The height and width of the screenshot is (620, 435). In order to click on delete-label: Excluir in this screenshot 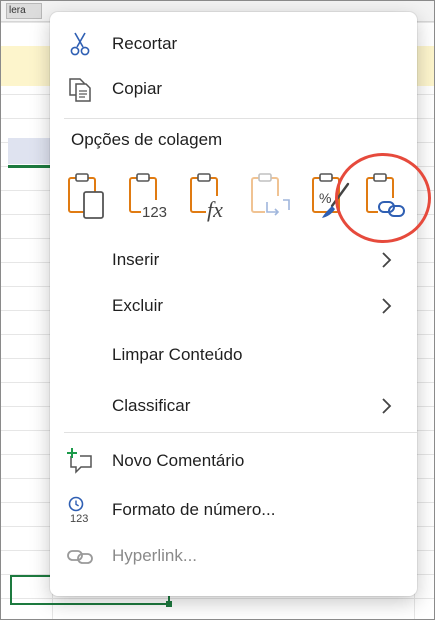, I will do `click(138, 305)`.